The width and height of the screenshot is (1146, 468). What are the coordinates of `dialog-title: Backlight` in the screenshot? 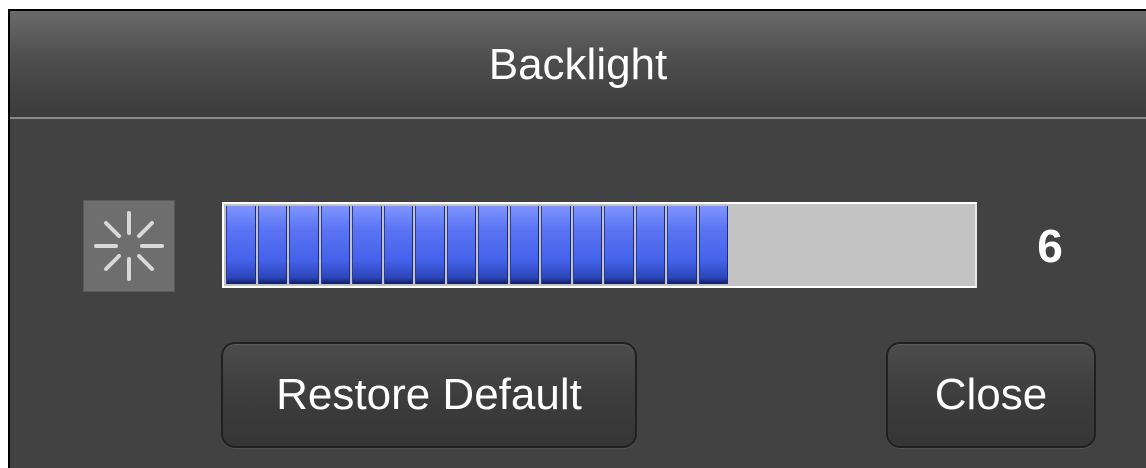 It's located at (578, 64).